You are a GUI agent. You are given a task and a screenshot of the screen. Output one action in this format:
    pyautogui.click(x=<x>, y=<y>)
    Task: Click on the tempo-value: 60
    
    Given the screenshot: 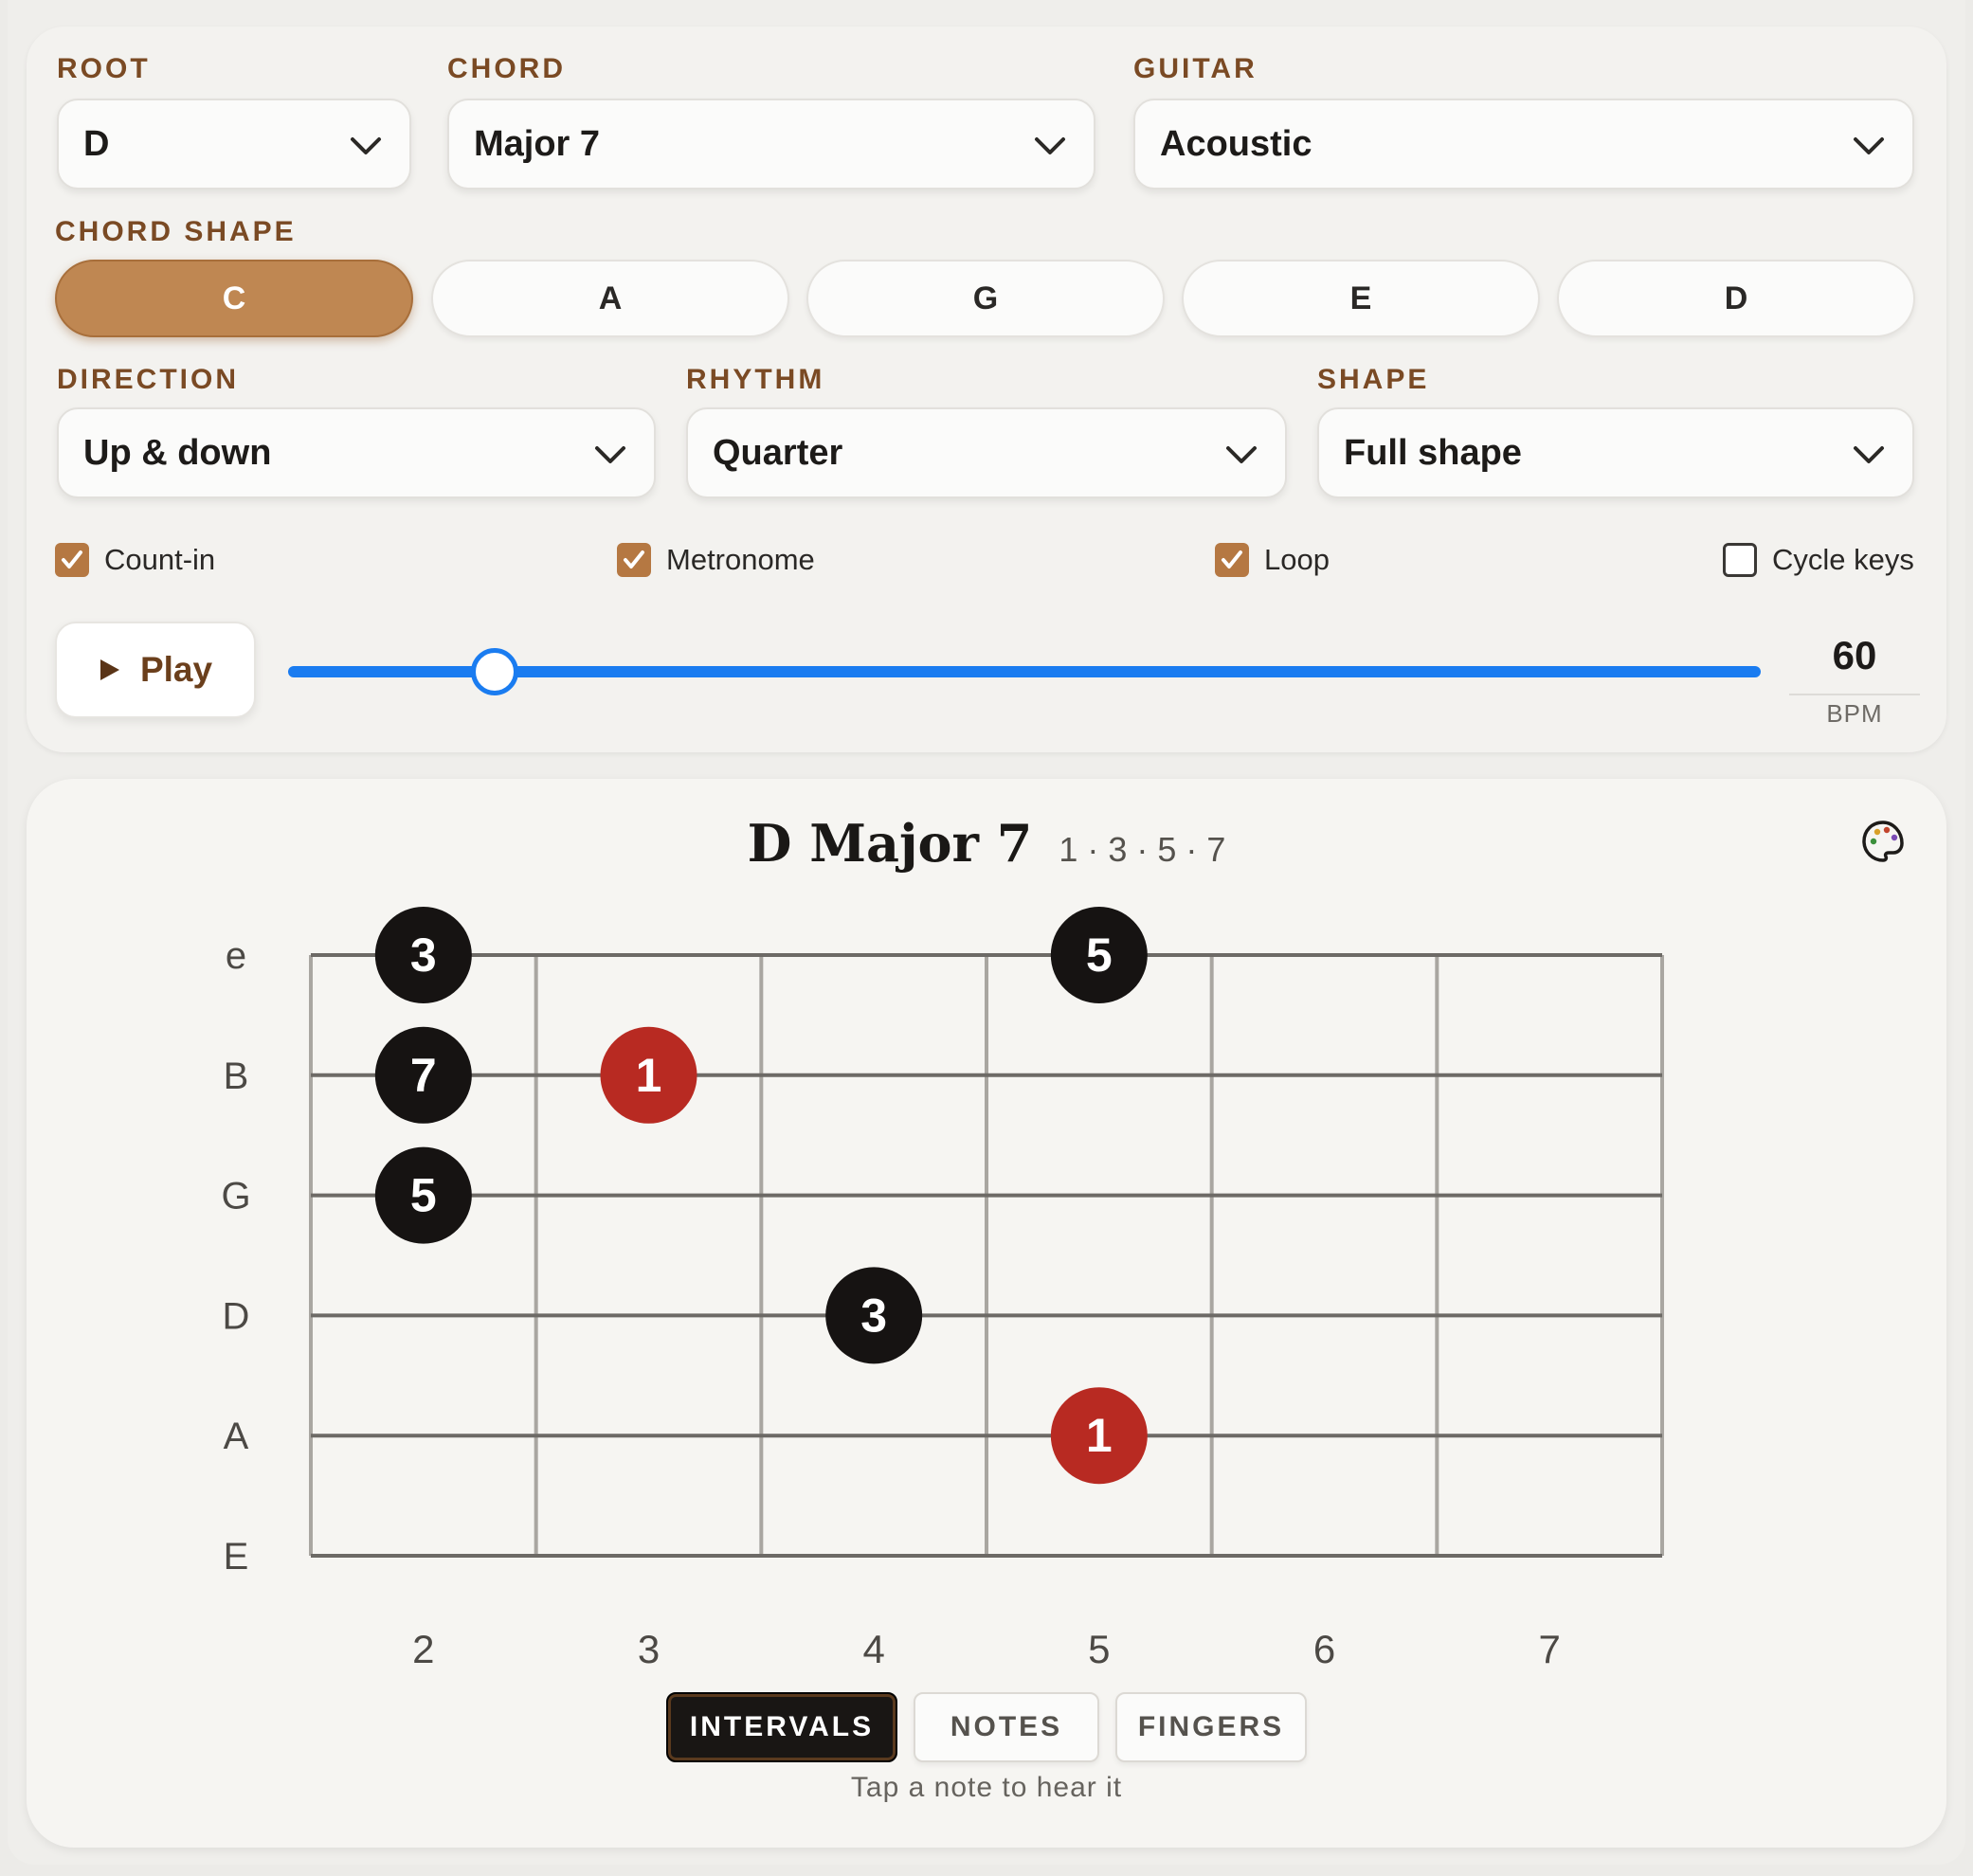 What is the action you would take?
    pyautogui.click(x=1854, y=655)
    